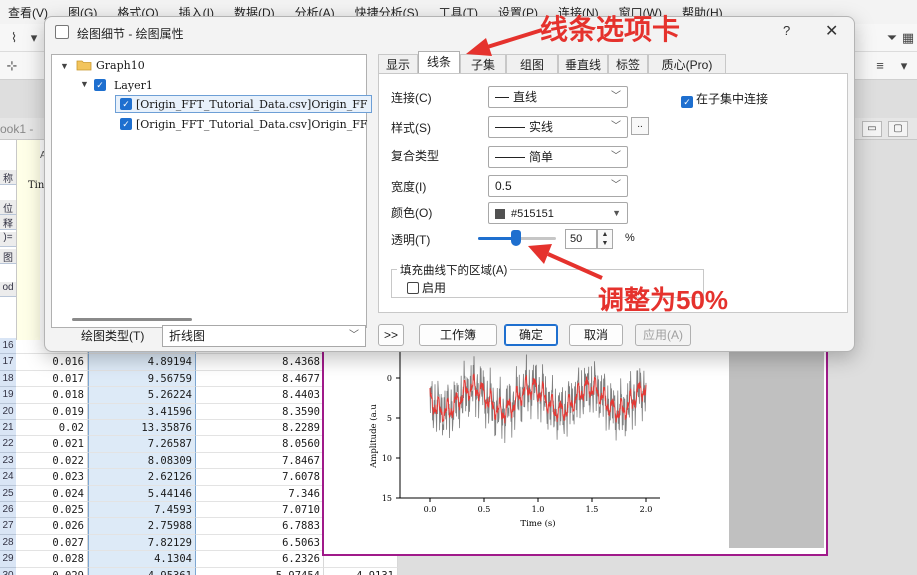 This screenshot has width=917, height=575. What do you see at coordinates (426, 287) in the screenshot?
I see `fill-enable-checkbox: 启用` at bounding box center [426, 287].